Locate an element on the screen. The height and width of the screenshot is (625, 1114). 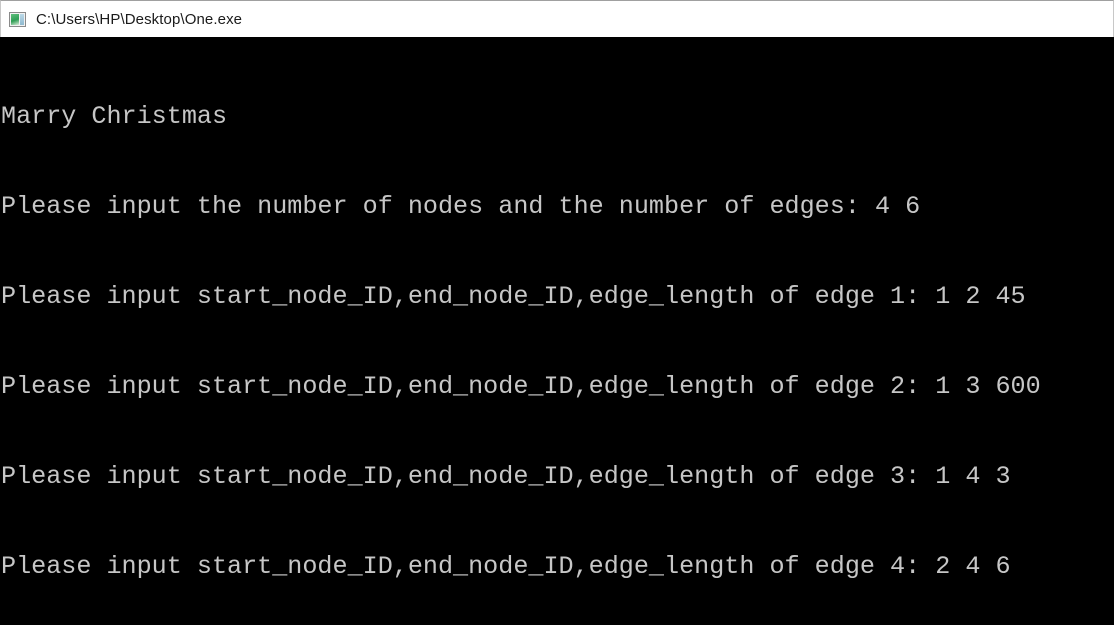
window-title: C:\Users\HP\Desktop\One.exe is located at coordinates (139, 19).